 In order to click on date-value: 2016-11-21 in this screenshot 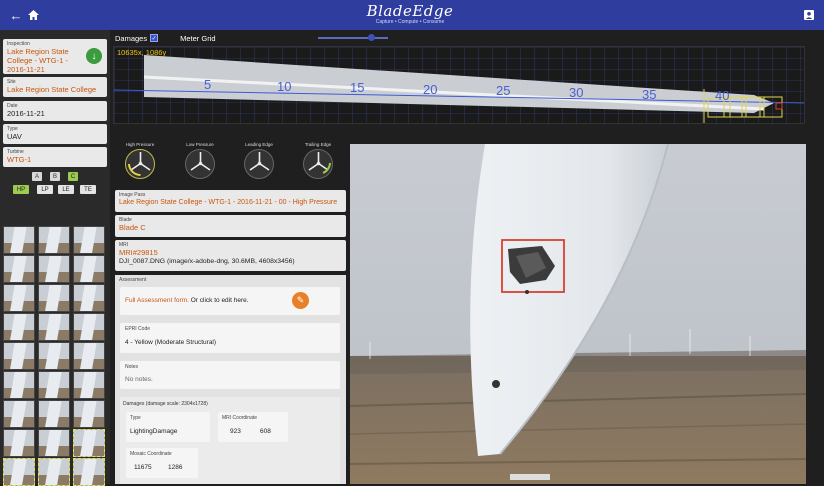, I will do `click(26, 113)`.